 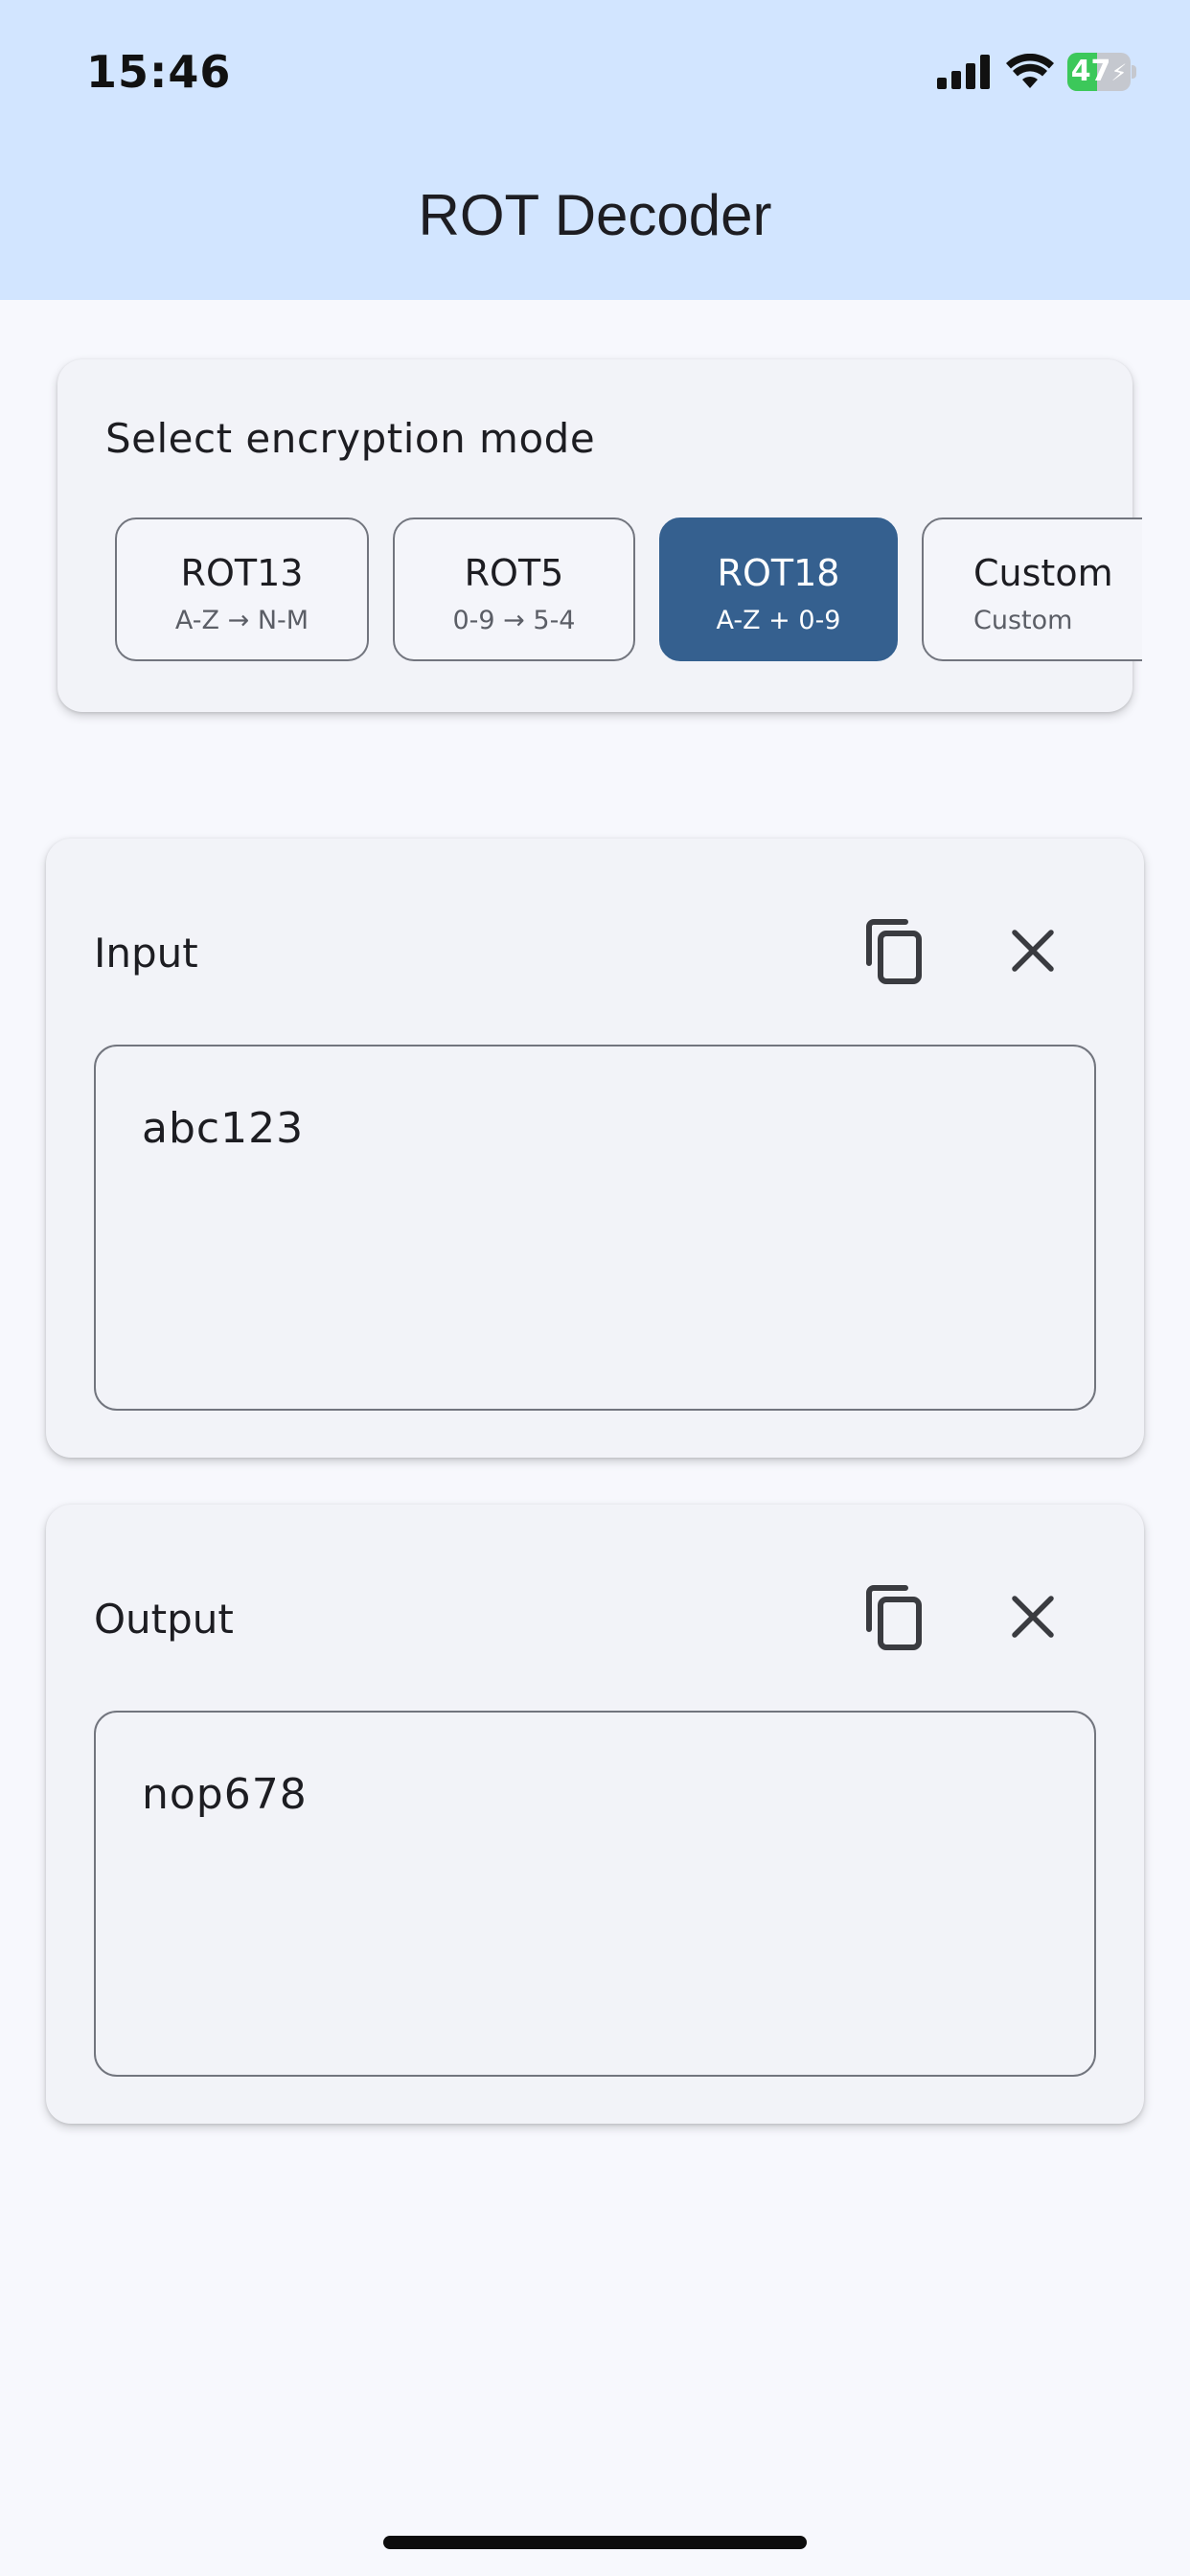 I want to click on output-textarea: nop678, so click(x=595, y=1894).